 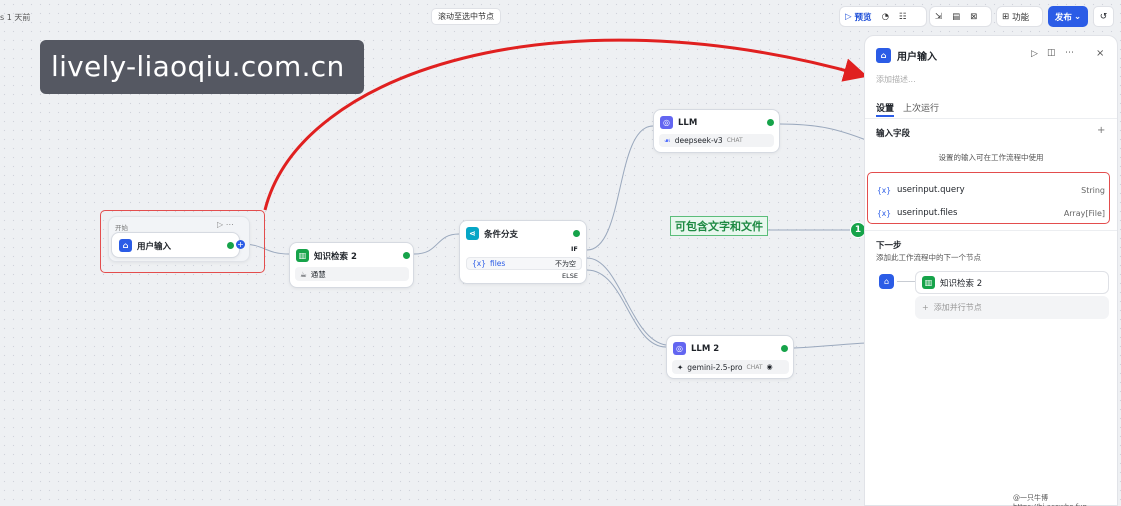 I want to click on next-step-desc: 添加此工作流程中的下一个节点, so click(x=928, y=257).